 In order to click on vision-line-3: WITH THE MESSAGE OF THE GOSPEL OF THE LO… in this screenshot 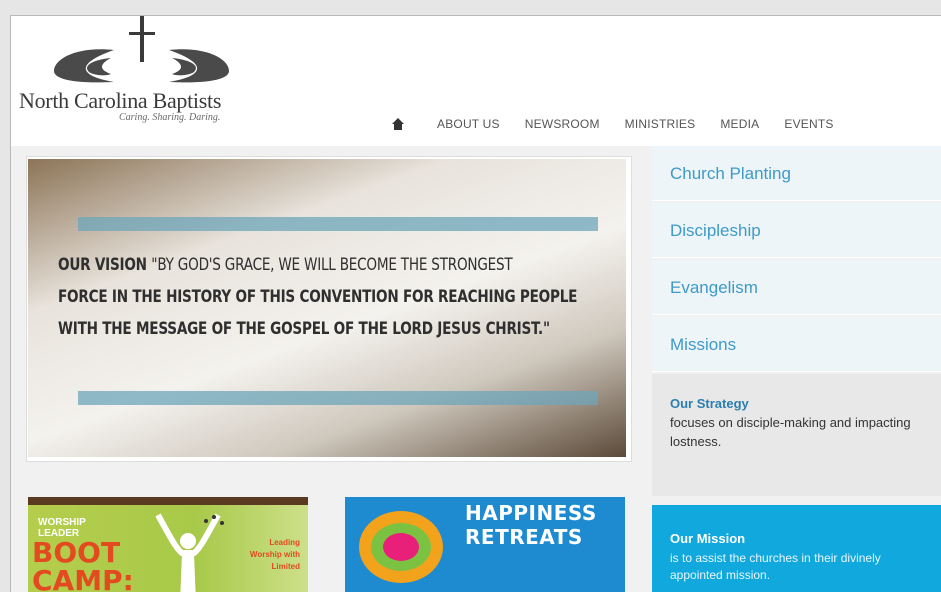, I will do `click(304, 329)`.